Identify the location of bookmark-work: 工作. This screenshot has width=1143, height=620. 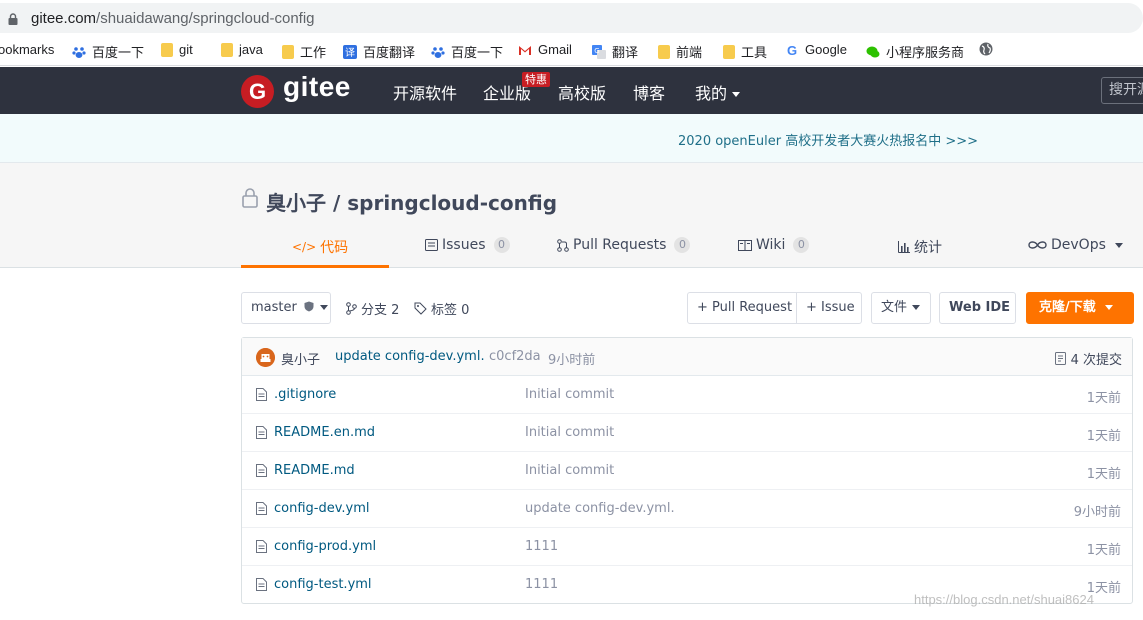
(304, 51).